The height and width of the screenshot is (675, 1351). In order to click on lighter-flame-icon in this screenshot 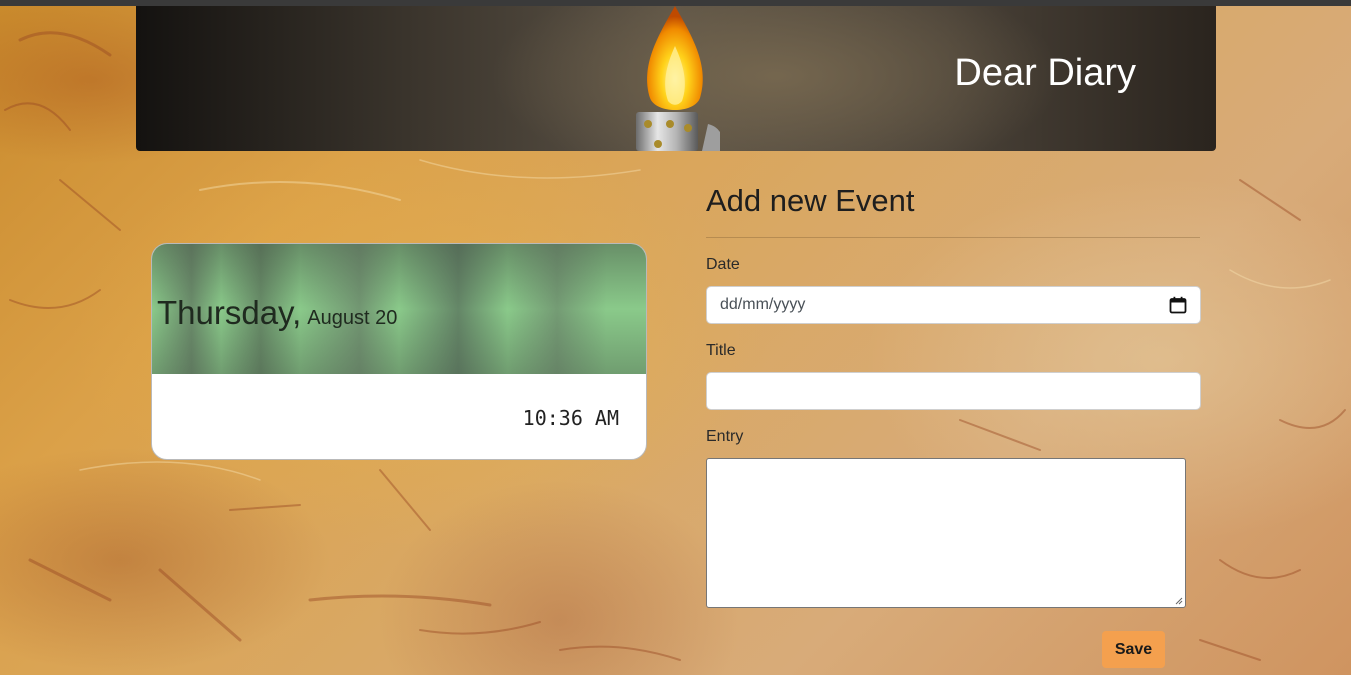, I will do `click(677, 78)`.